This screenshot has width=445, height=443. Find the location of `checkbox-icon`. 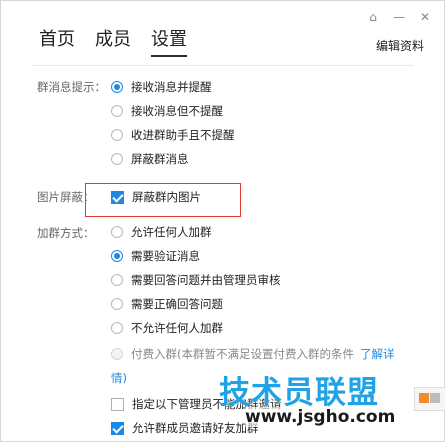

checkbox-icon is located at coordinates (117, 404).